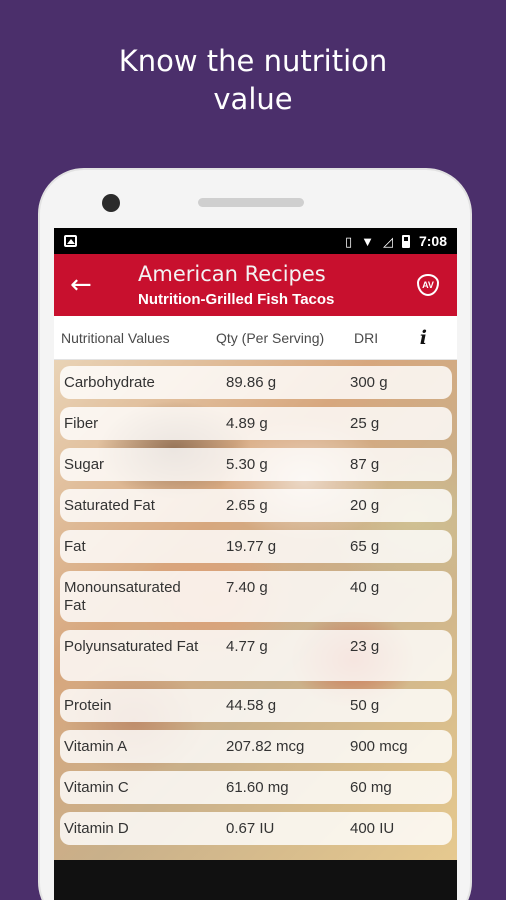 This screenshot has height=900, width=506. Describe the element at coordinates (253, 61) in the screenshot. I see `promo-line-1: Know the nutrition` at that location.